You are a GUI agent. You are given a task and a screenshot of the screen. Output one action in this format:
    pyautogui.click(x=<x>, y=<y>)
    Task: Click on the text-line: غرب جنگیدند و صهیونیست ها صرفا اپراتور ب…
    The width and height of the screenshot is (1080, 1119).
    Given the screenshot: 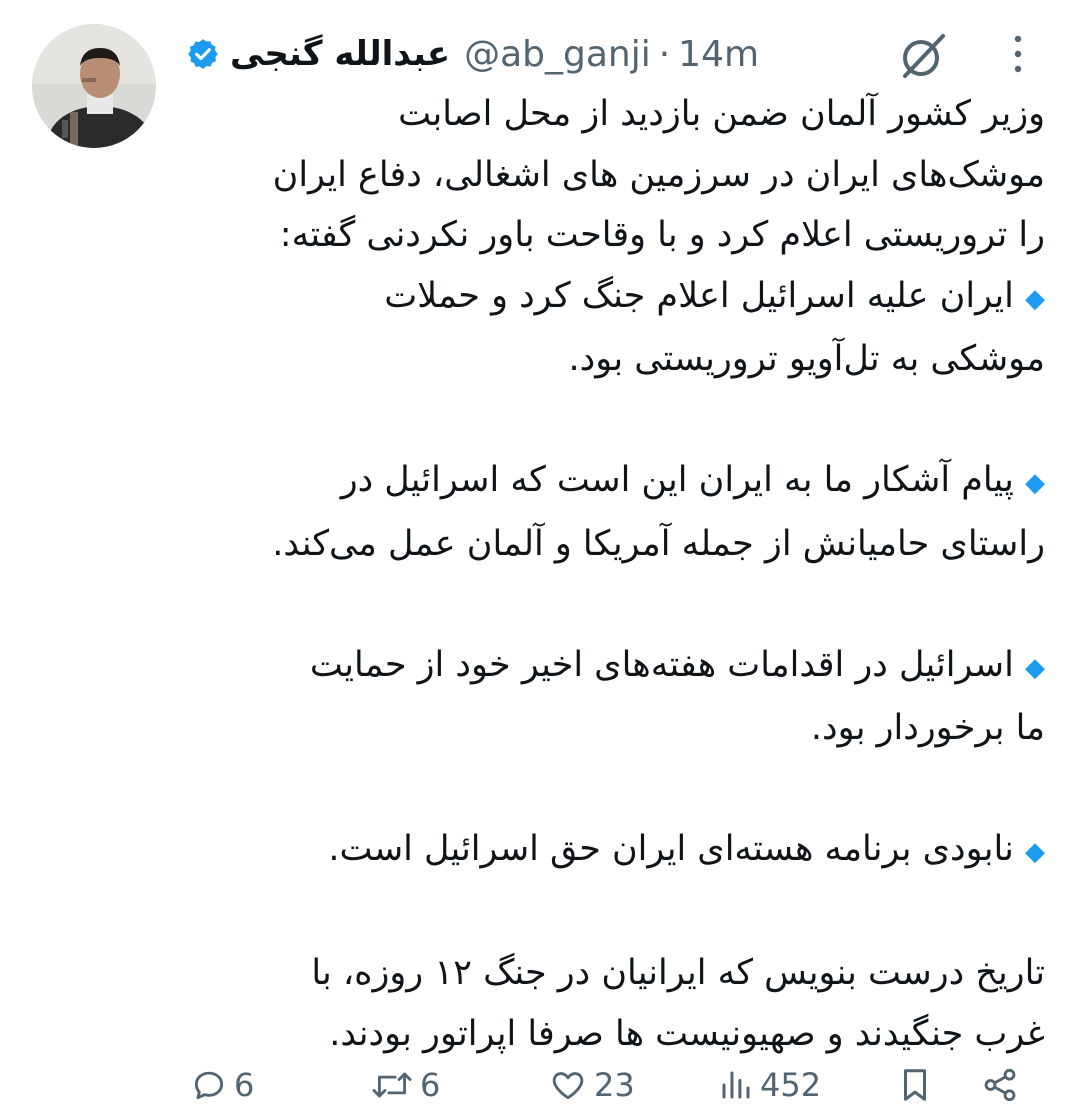 What is the action you would take?
    pyautogui.click(x=687, y=1033)
    